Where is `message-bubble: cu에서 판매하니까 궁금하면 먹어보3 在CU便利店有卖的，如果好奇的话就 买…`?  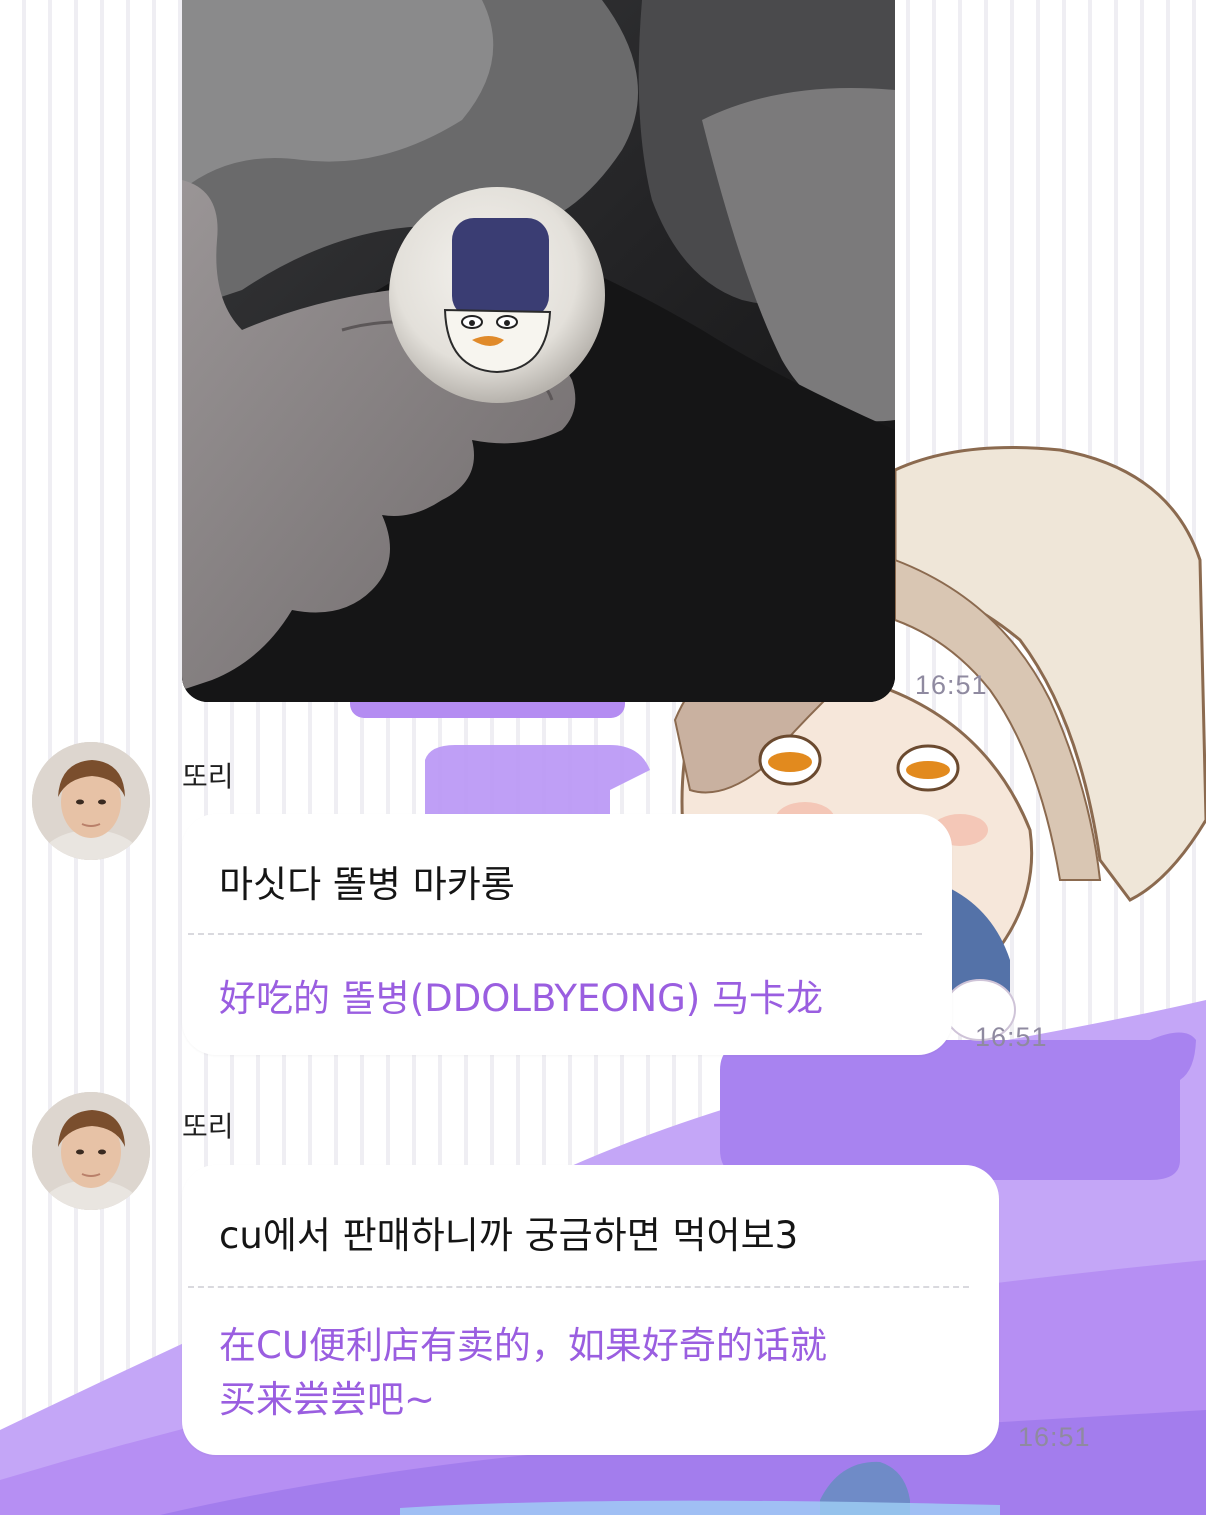
message-bubble: cu에서 판매하니까 궁금하면 먹어보3 在CU便利店有卖的，如果好奇的话就 买… is located at coordinates (590, 1310).